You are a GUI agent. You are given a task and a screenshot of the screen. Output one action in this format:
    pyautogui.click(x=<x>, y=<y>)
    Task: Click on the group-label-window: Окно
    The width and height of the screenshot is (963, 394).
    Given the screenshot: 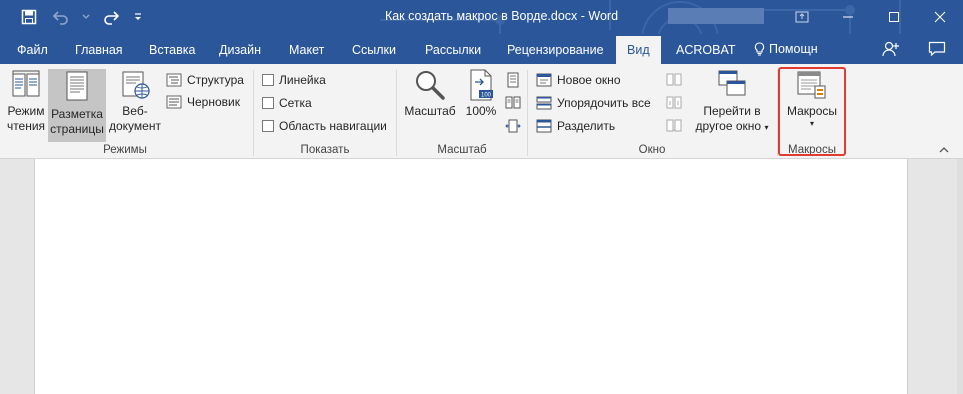 What is the action you would take?
    pyautogui.click(x=652, y=150)
    